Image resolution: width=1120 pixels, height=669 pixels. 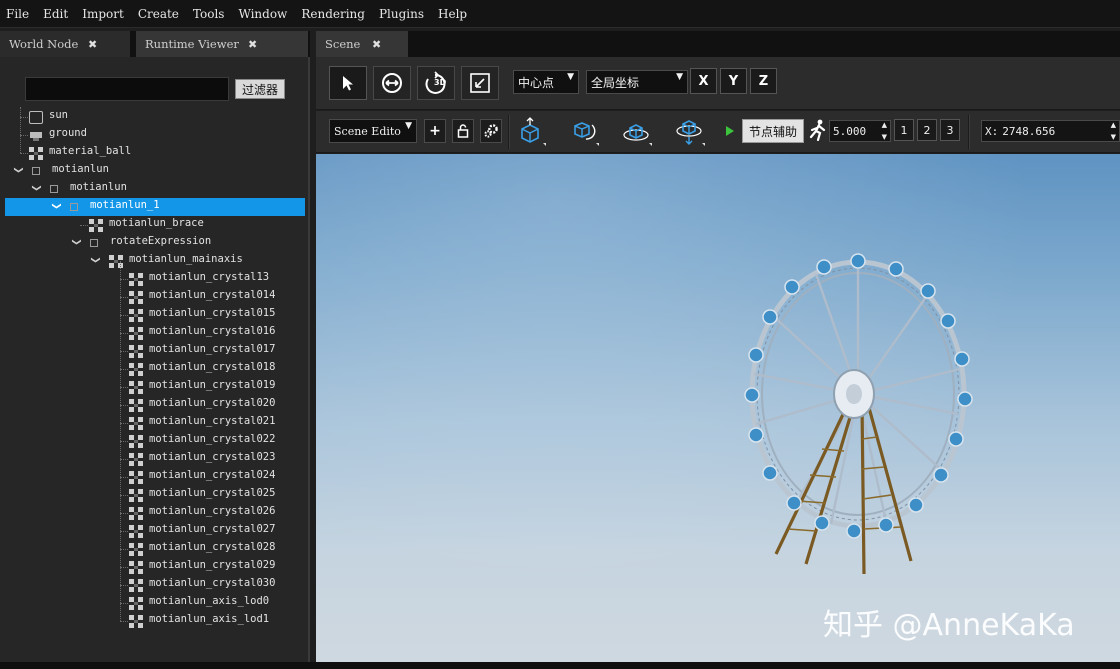 I want to click on tree-item: motianlun_axis_lod0, so click(x=155, y=603).